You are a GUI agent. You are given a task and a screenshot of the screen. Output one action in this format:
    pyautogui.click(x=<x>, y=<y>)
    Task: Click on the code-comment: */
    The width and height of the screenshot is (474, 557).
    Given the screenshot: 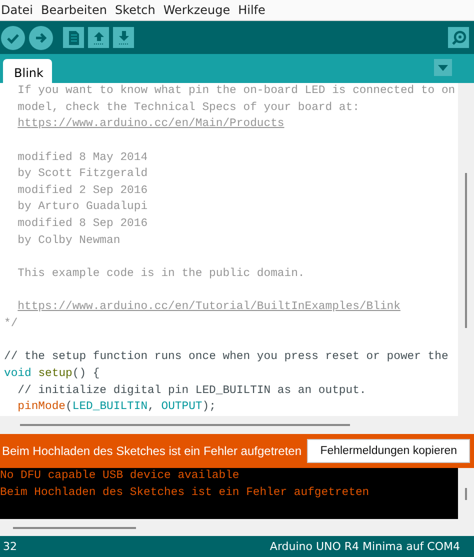 What is the action you would take?
    pyautogui.click(x=11, y=324)
    